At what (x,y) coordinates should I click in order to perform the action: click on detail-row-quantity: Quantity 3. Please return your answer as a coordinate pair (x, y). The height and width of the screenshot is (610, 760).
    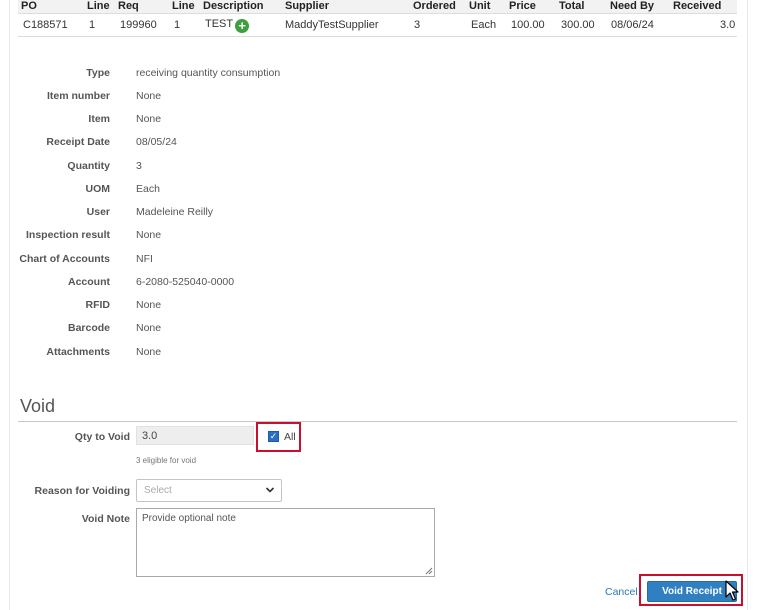
    Looking at the image, I should click on (370, 167).